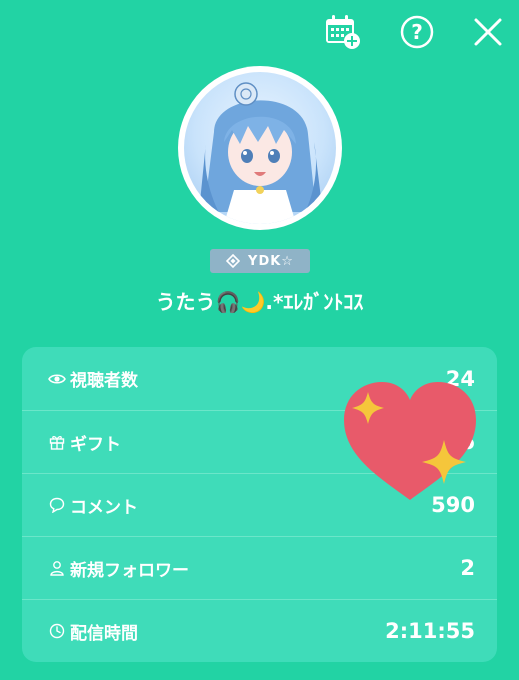 The height and width of the screenshot is (680, 519). What do you see at coordinates (259, 630) in the screenshot?
I see `stat-row-stream-time: 配信時間 2:11:55` at bounding box center [259, 630].